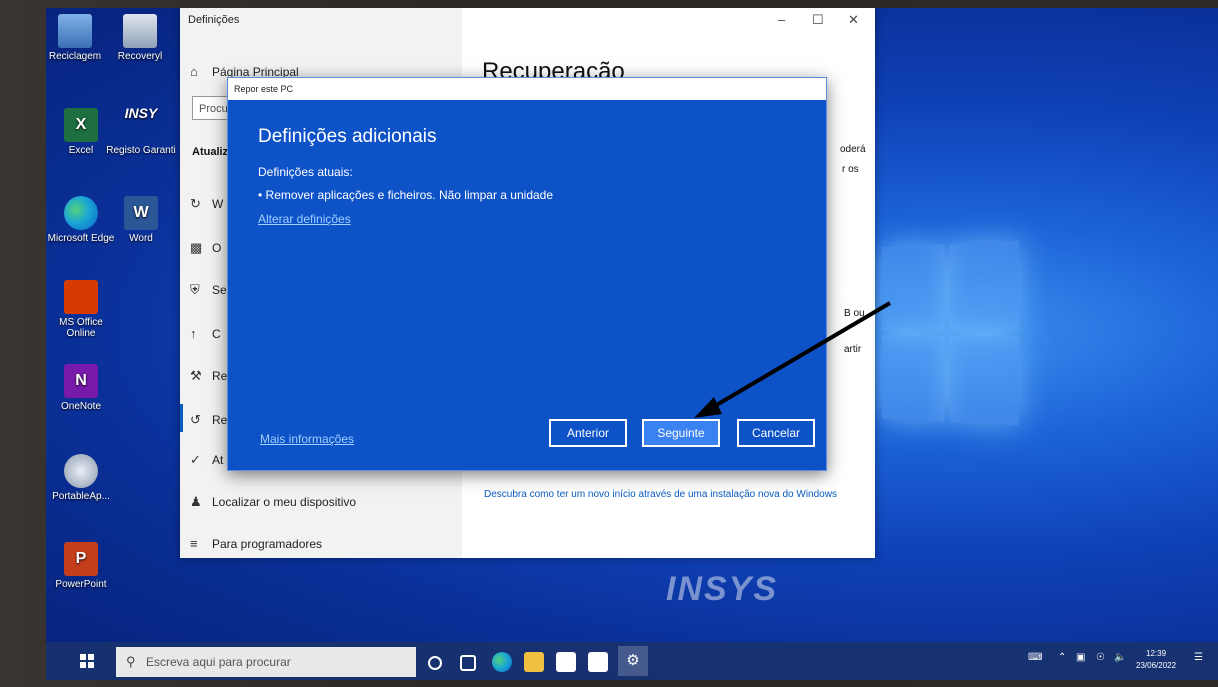 The height and width of the screenshot is (687, 1218). Describe the element at coordinates (210, 152) in the screenshot. I see `settings-section-label: Atualiz` at that location.